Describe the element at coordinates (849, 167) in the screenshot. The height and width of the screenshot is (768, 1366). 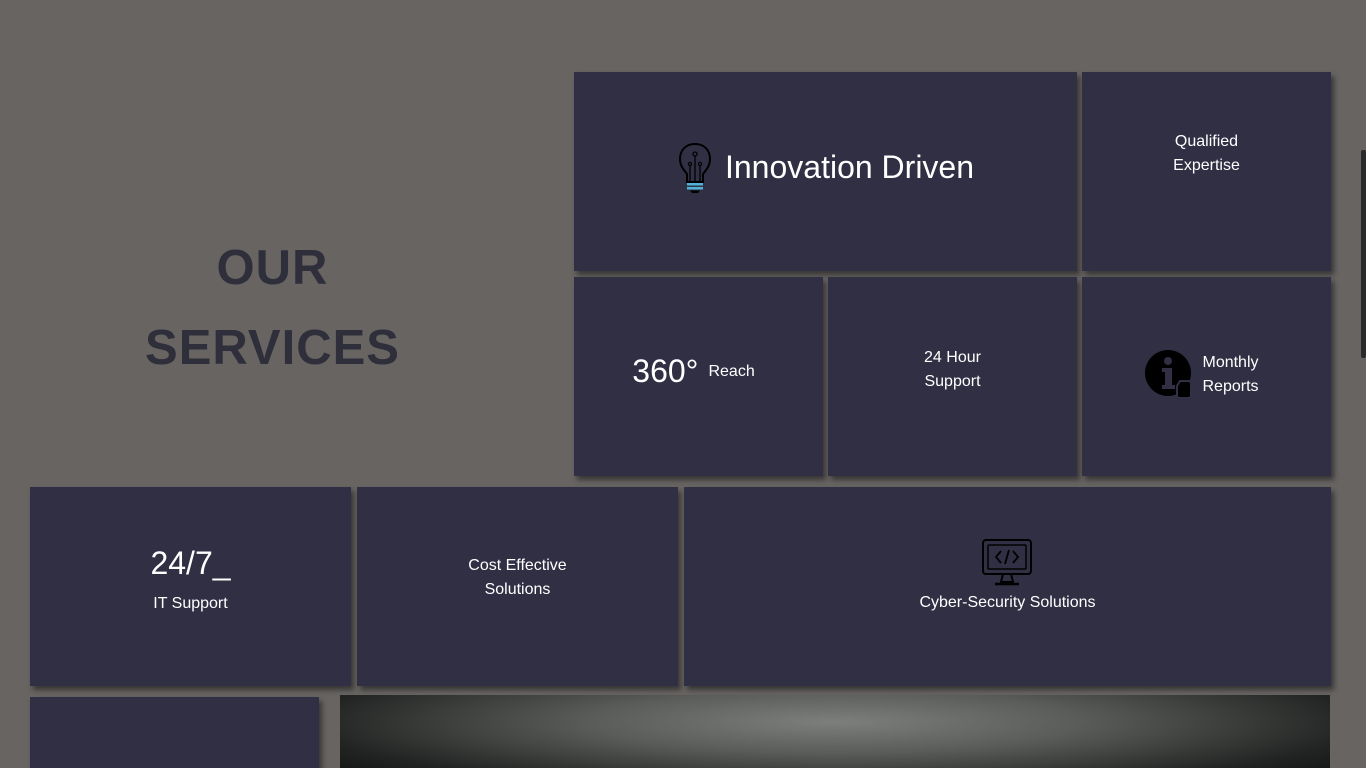
I see `innovation-driven-label: Innovation Driven` at that location.